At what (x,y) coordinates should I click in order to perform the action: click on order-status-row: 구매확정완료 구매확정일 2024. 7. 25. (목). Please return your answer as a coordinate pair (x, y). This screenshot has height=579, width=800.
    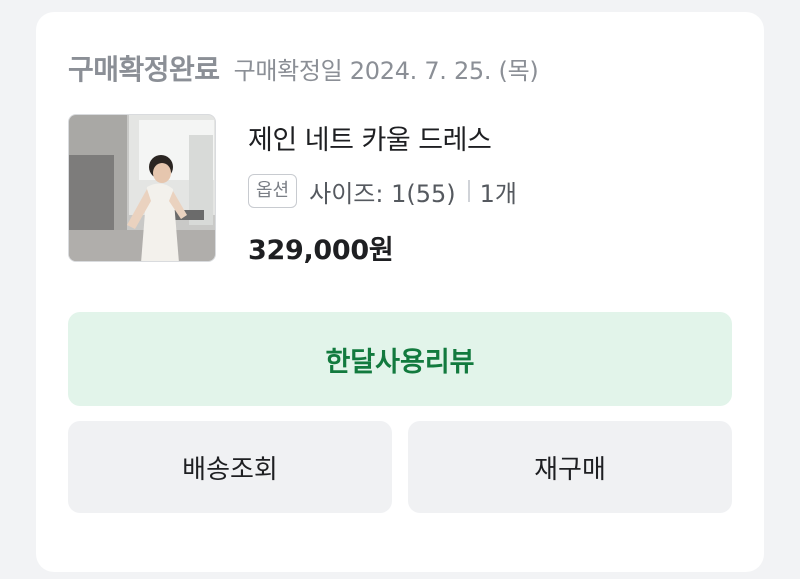
    Looking at the image, I should click on (303, 68).